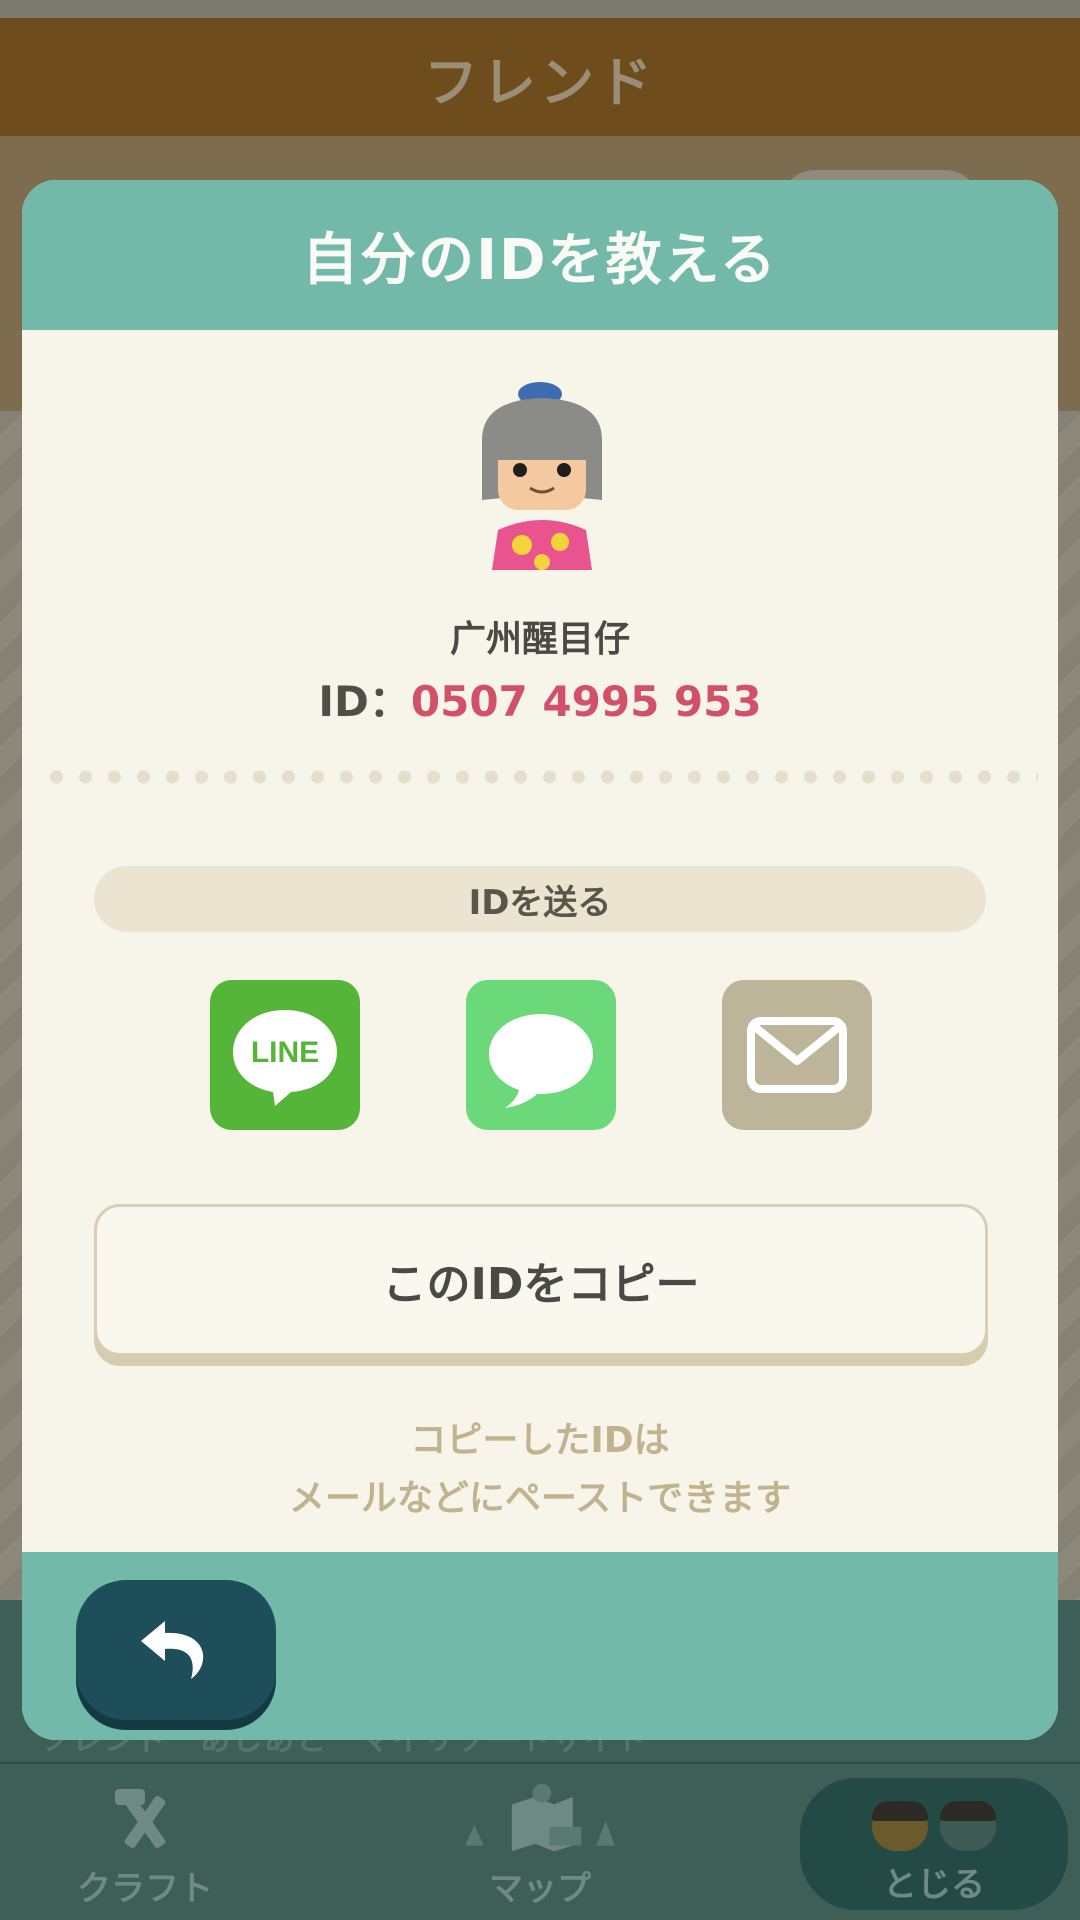 This screenshot has width=1080, height=1920. I want to click on nav-divider, so click(540, 1763).